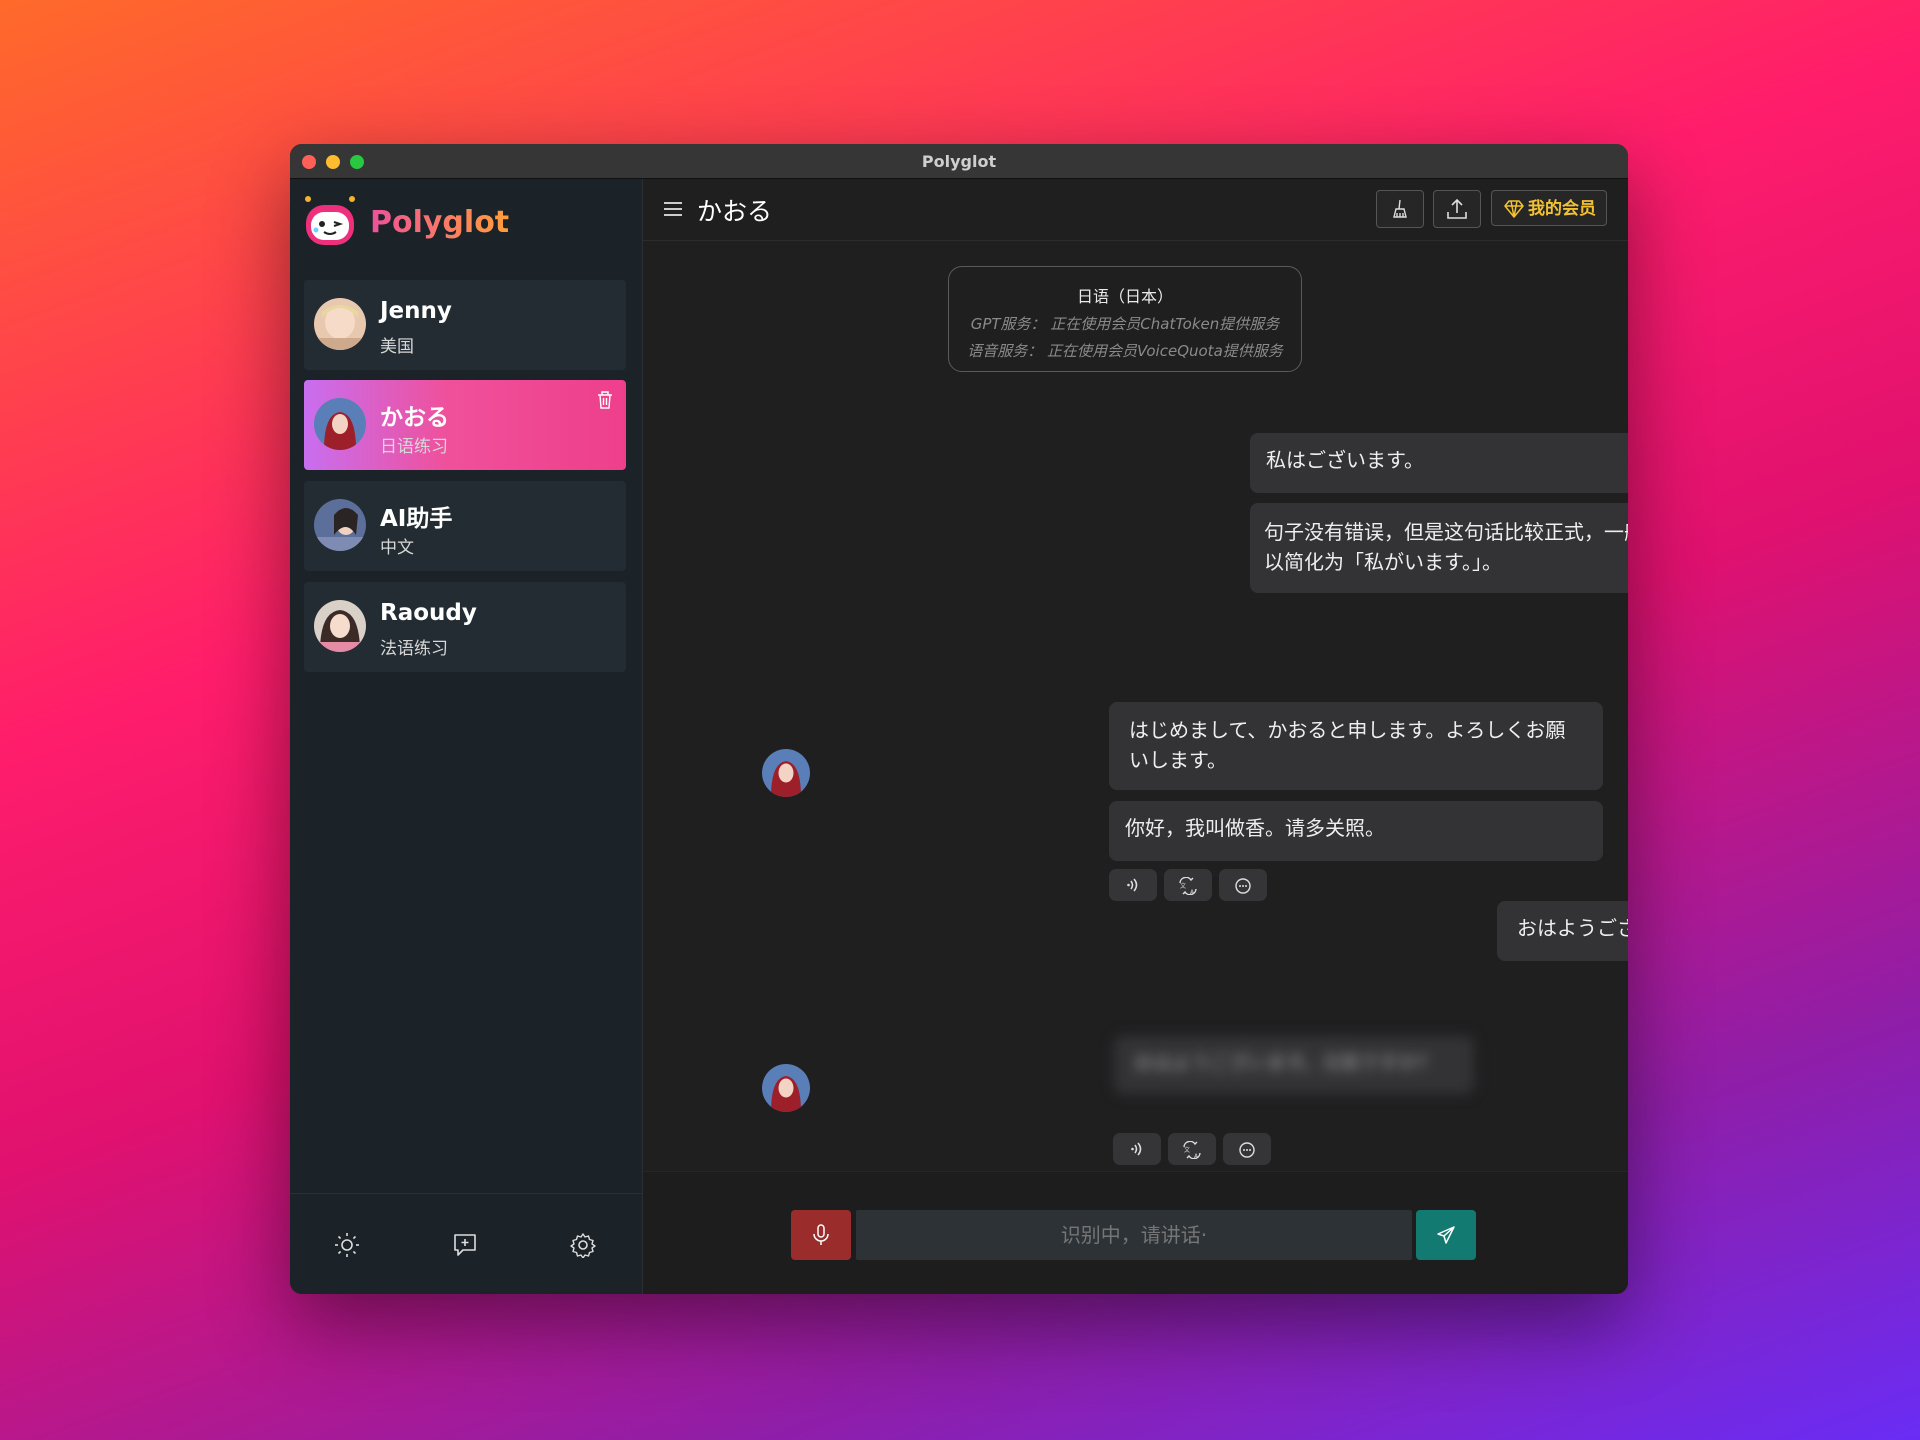  What do you see at coordinates (1446, 547) in the screenshot?
I see `correction-text: 句子没有错误，但是这句话比较正式，一般情况下可以简化为「私がいます。」。` at bounding box center [1446, 547].